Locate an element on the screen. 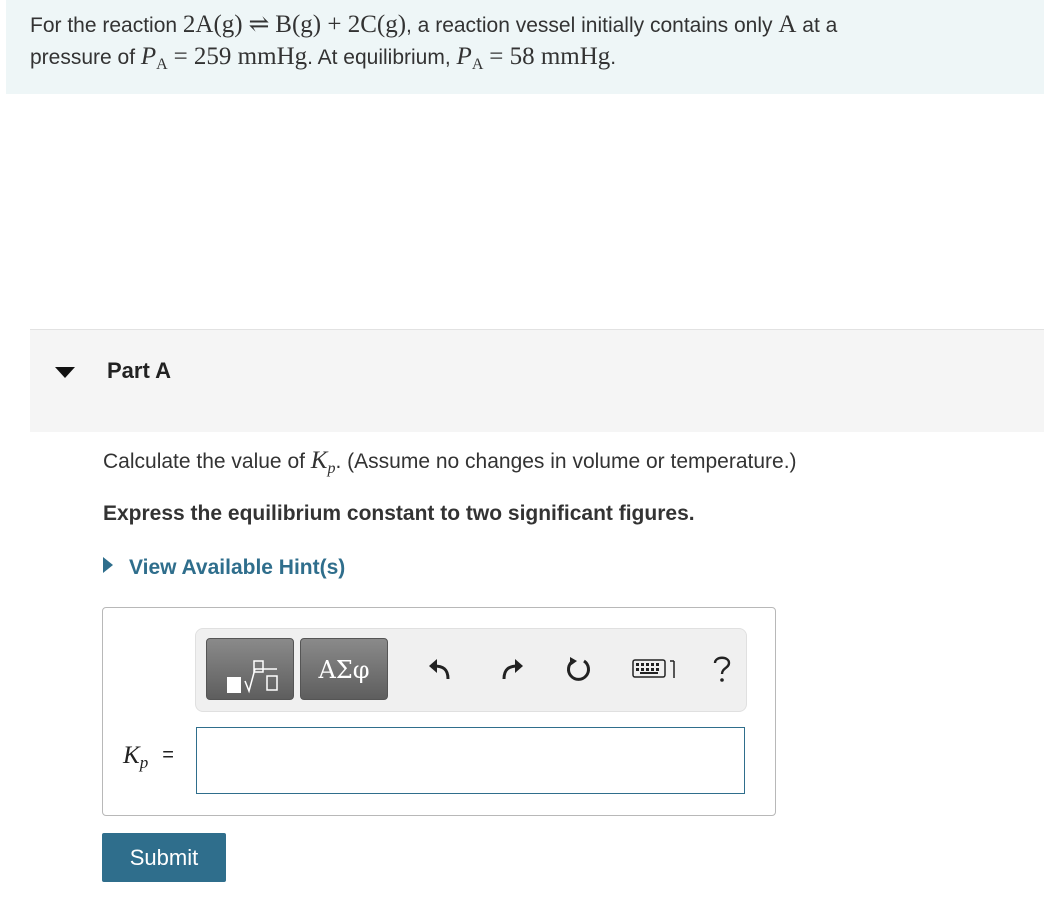 This screenshot has width=1044, height=900. templates-button is located at coordinates (250, 669).